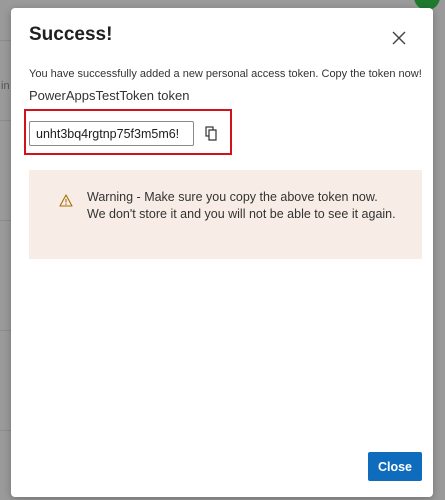 The width and height of the screenshot is (445, 500). I want to click on token-value-field, so click(111, 133).